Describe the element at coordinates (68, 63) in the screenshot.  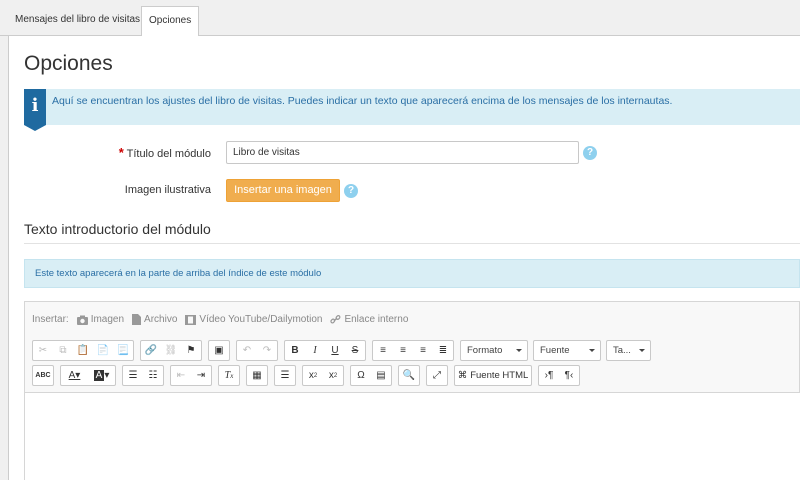
I see `page-title: Opciones` at that location.